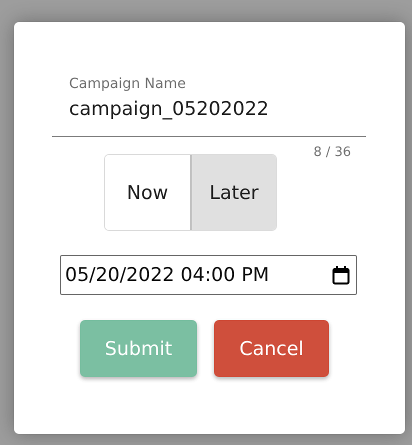 The width and height of the screenshot is (412, 445). I want to click on cancel-button: Cancel, so click(271, 348).